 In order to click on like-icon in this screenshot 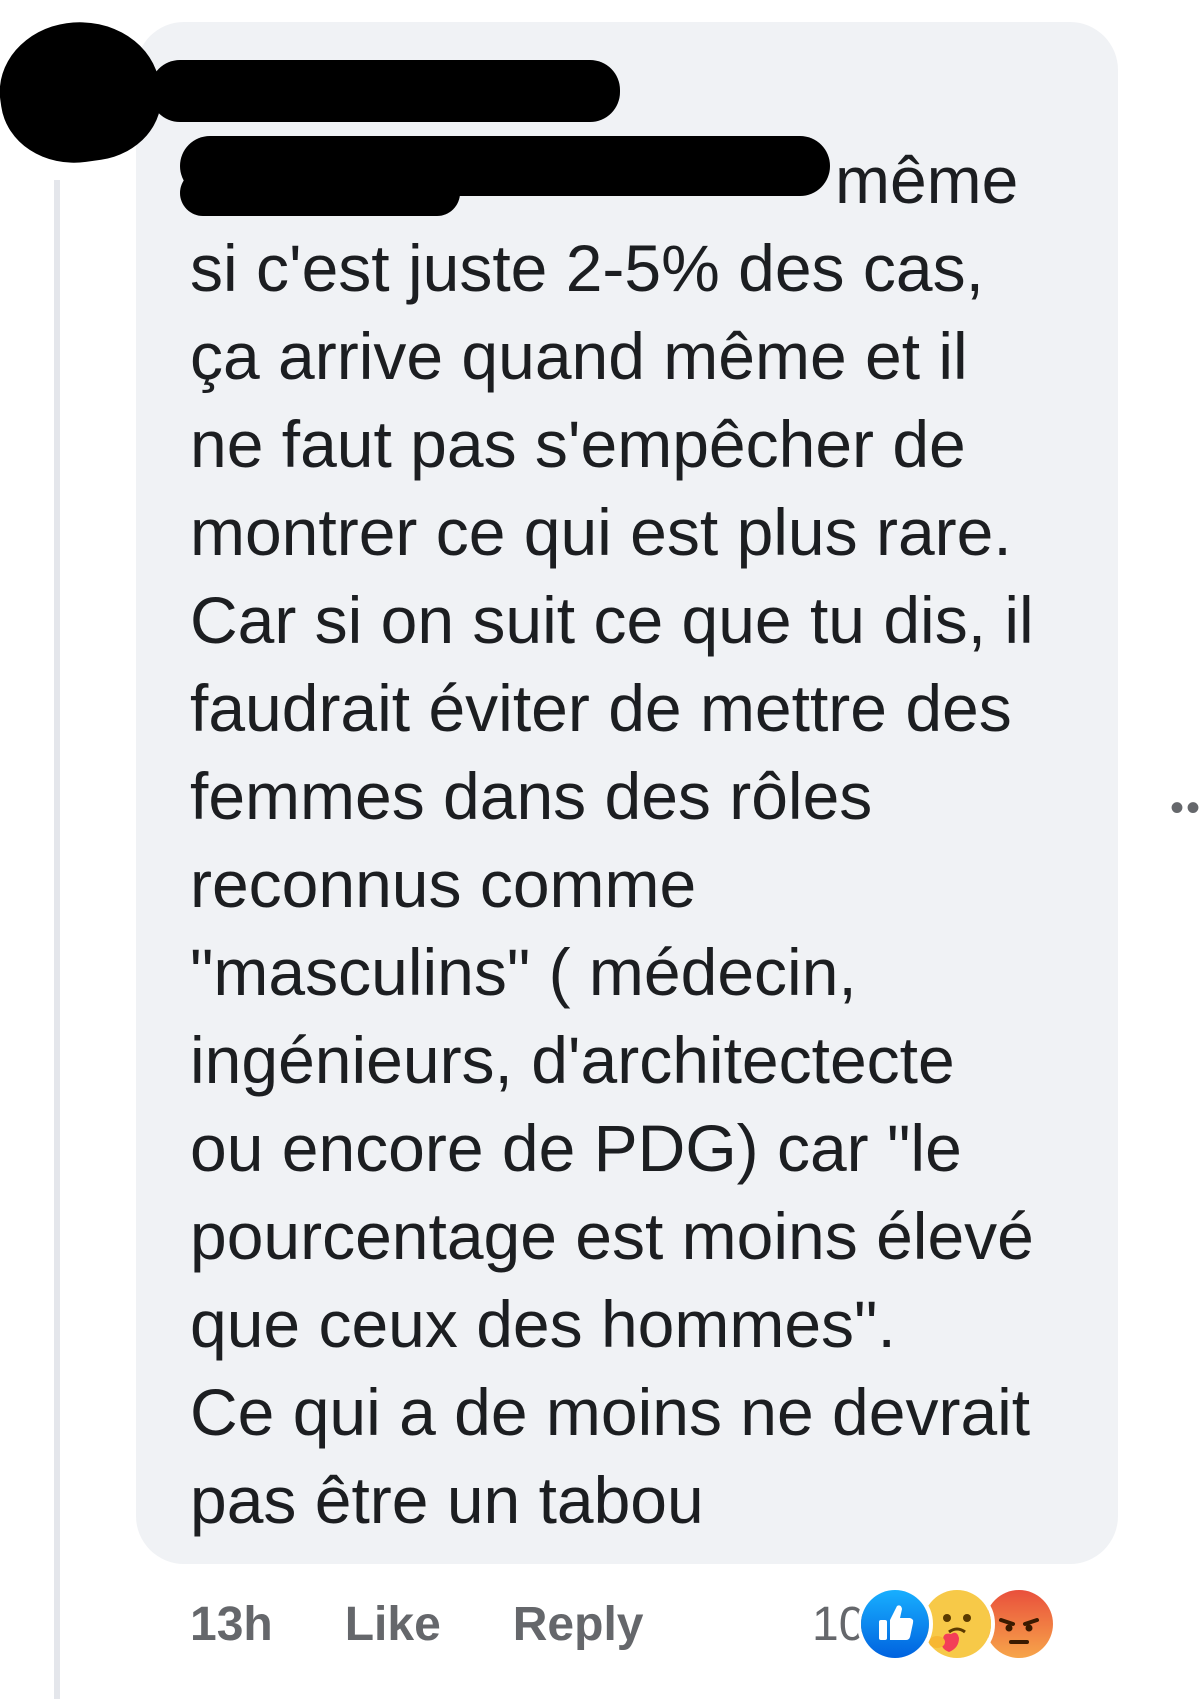, I will do `click(895, 1624)`.